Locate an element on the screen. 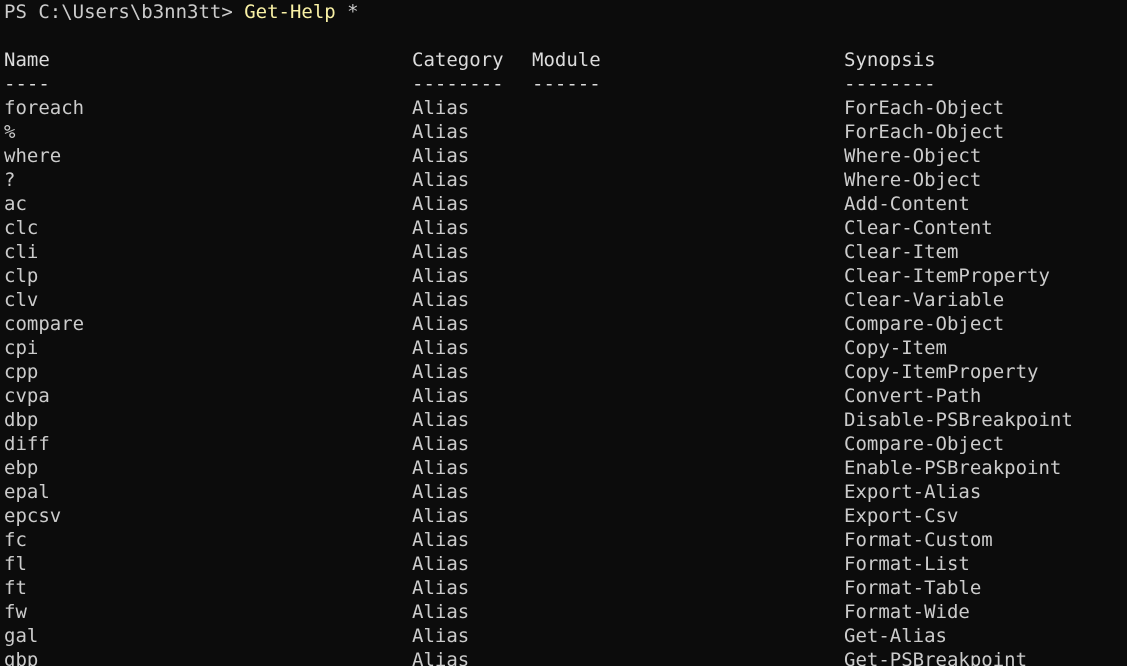 The image size is (1127, 666). header-synopsis: Synopsis is located at coordinates (890, 60).